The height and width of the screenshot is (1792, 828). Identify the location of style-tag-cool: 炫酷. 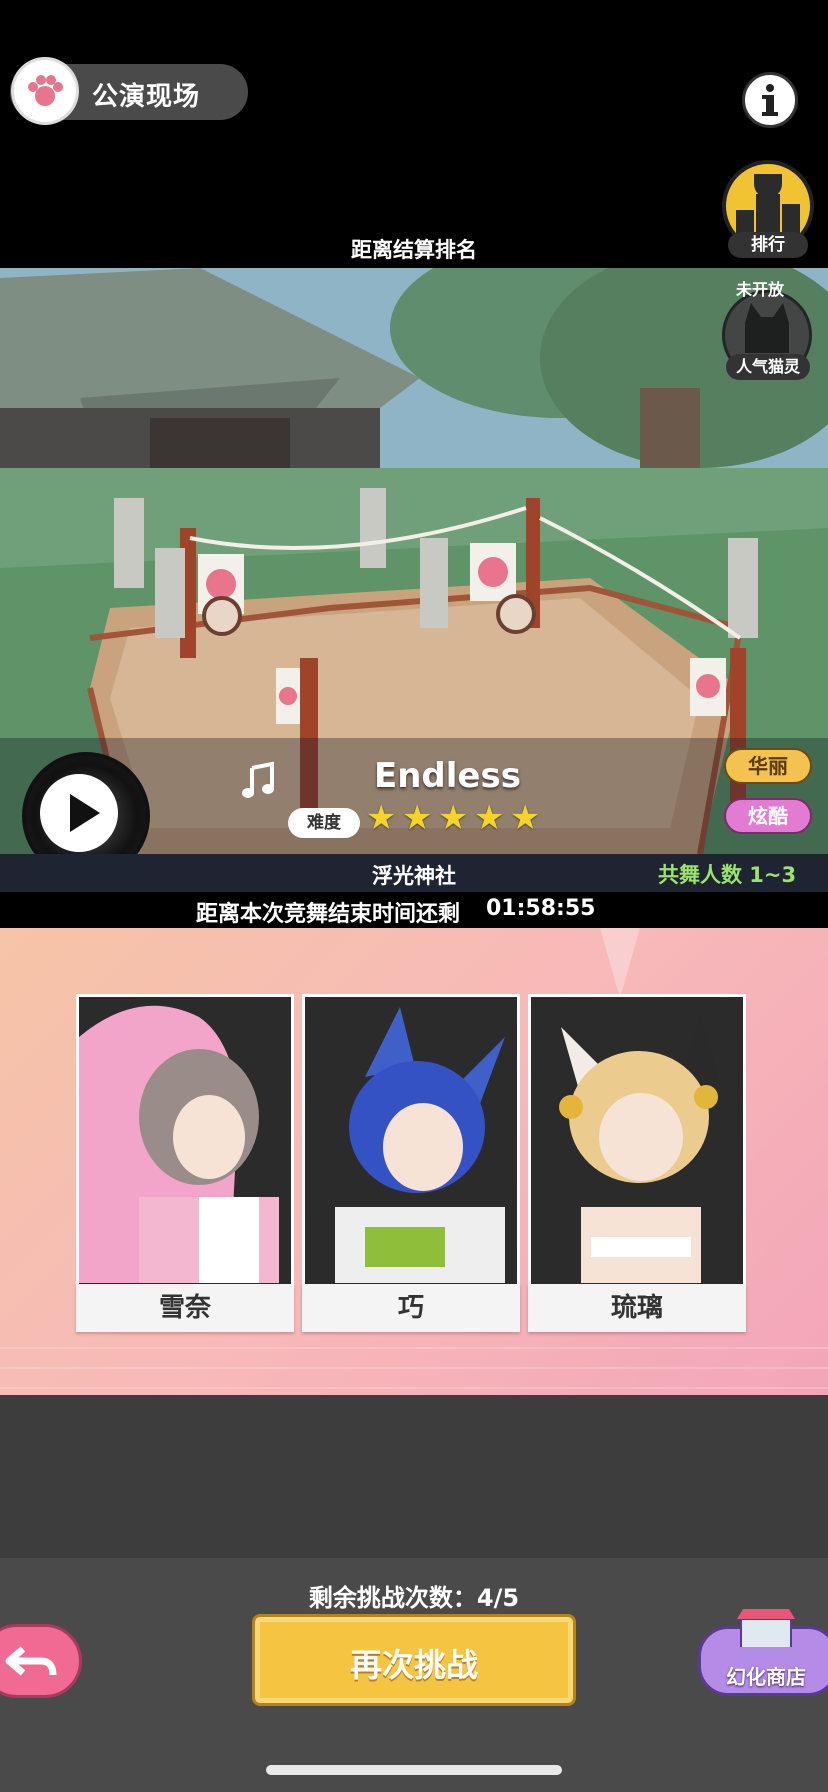
(768, 816).